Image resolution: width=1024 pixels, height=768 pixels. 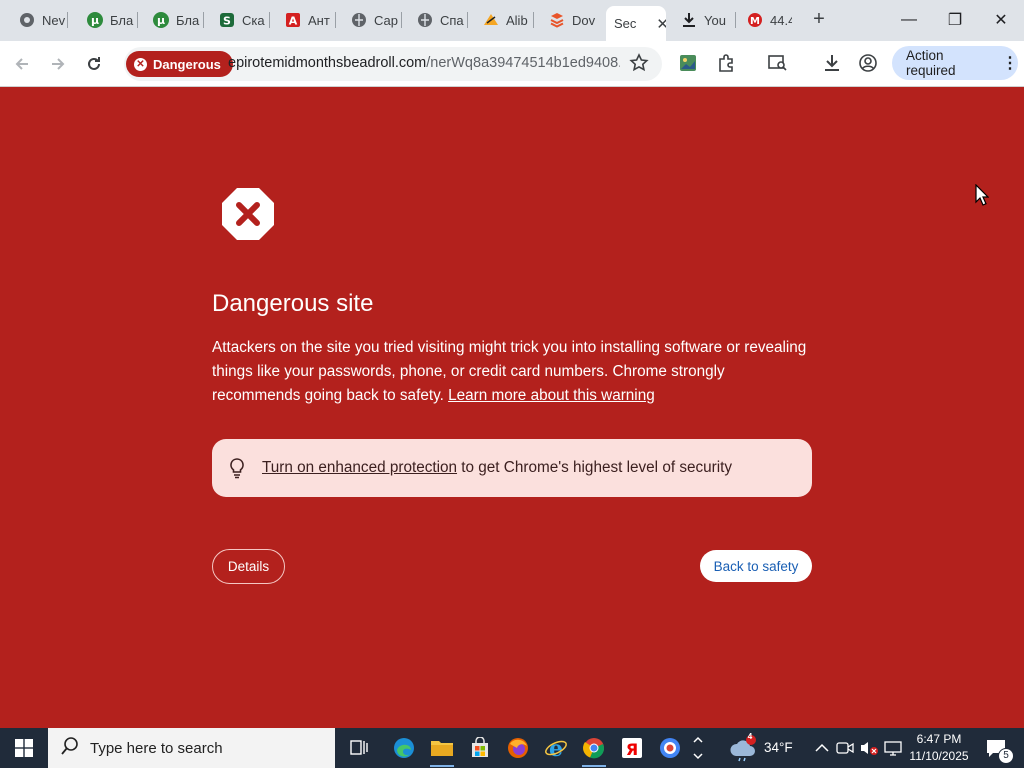 I want to click on tab-9: Dov, so click(x=575, y=20).